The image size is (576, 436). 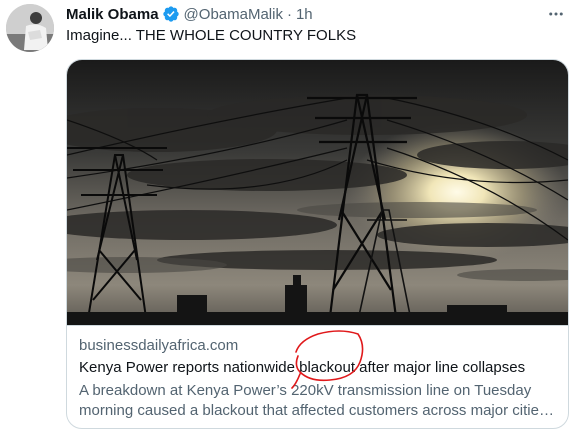 I want to click on author-name: Malik Obama, so click(x=112, y=14).